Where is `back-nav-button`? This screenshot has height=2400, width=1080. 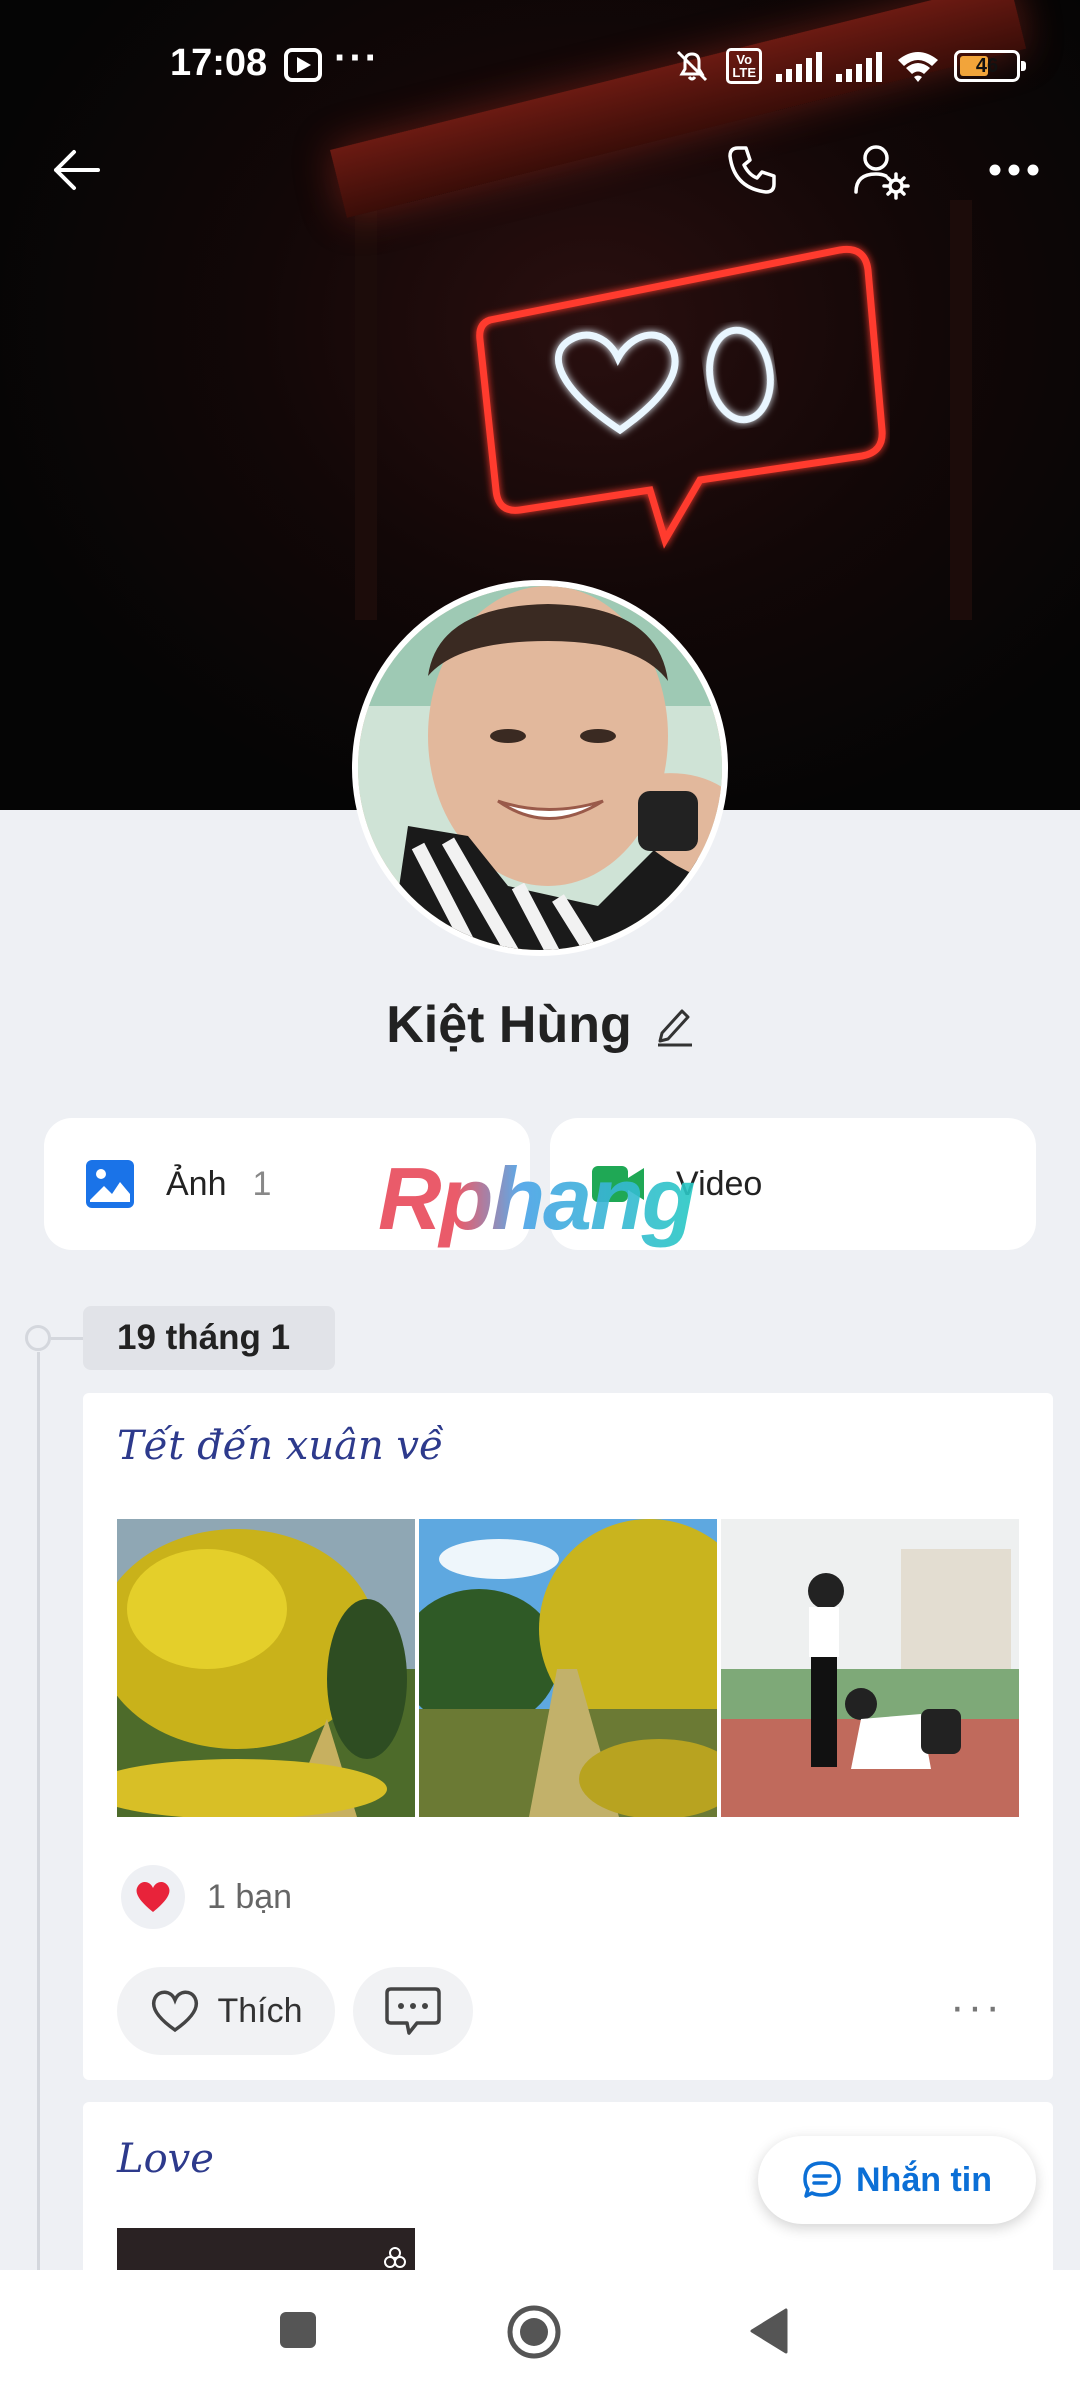 back-nav-button is located at coordinates (769, 2333).